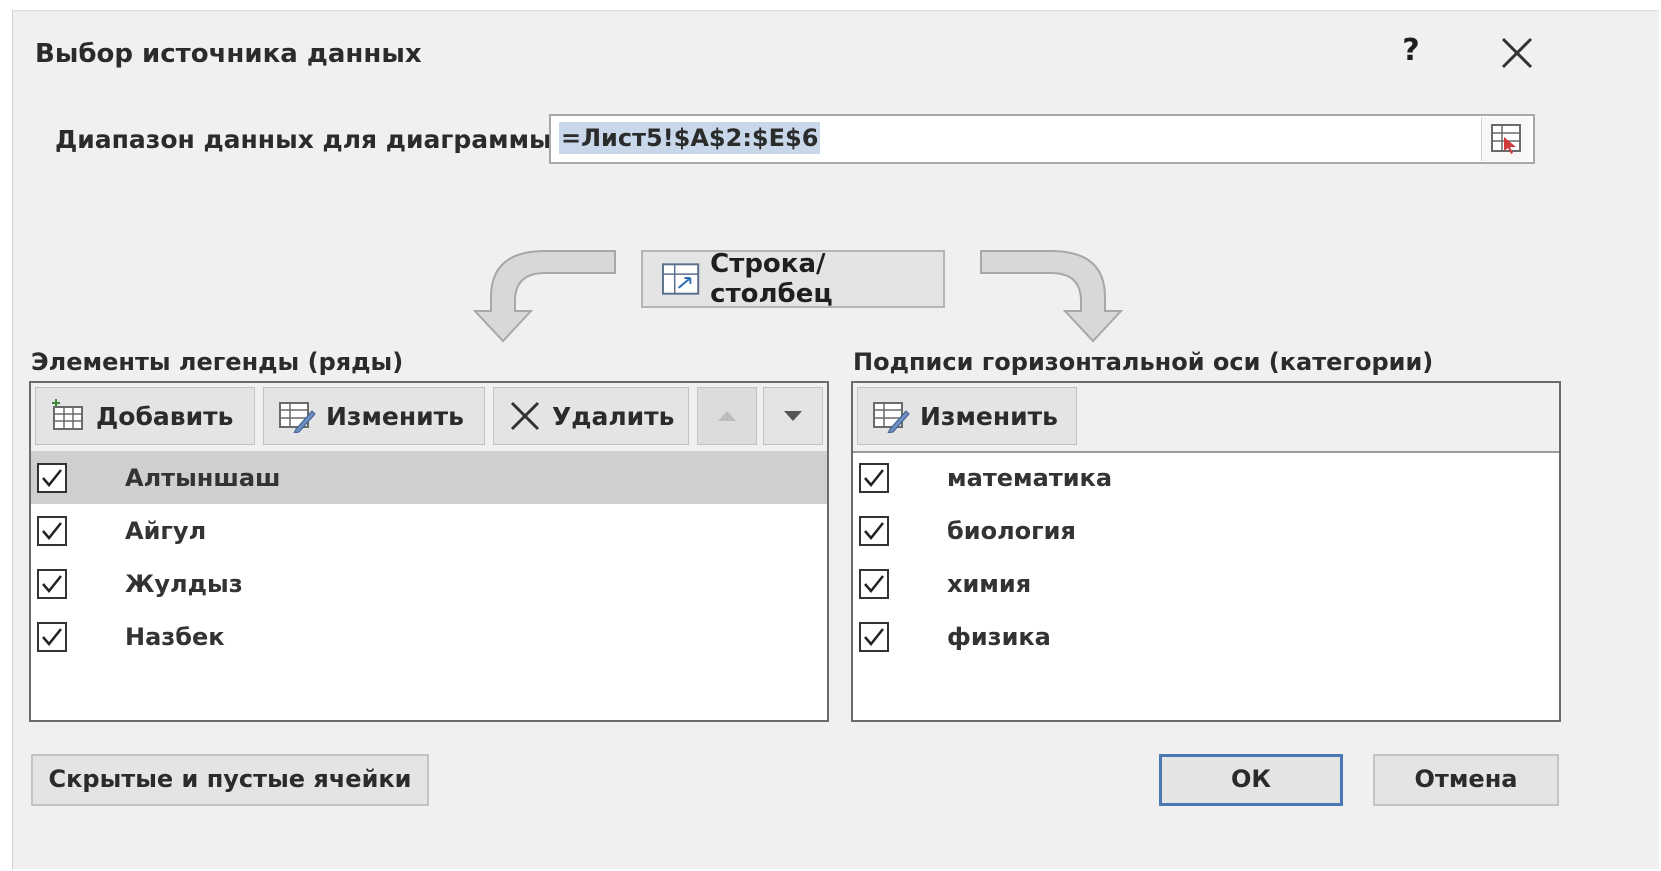 This screenshot has width=1661, height=871. I want to click on close-icon, so click(1517, 53).